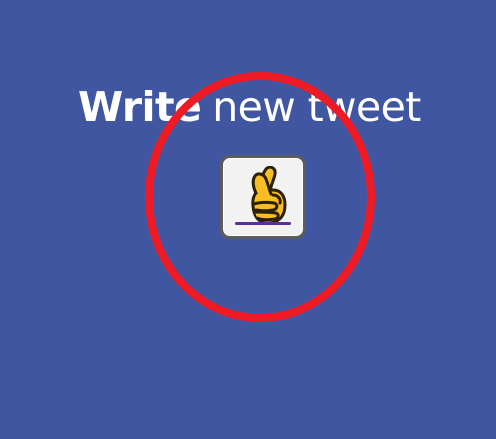 The width and height of the screenshot is (496, 439). Describe the element at coordinates (316, 107) in the screenshot. I see `compose-heading-rest: new tweet` at that location.